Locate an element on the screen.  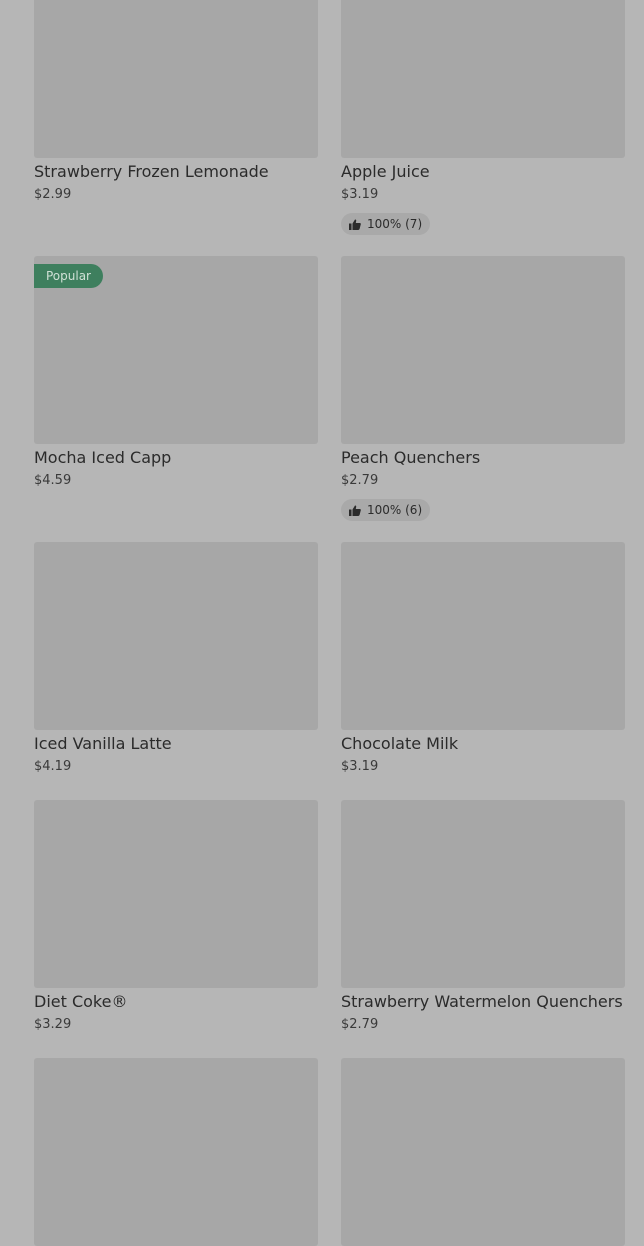
menu-item-card: Strawberry Watermelon Quenchers $2.79 is located at coordinates (483, 915).